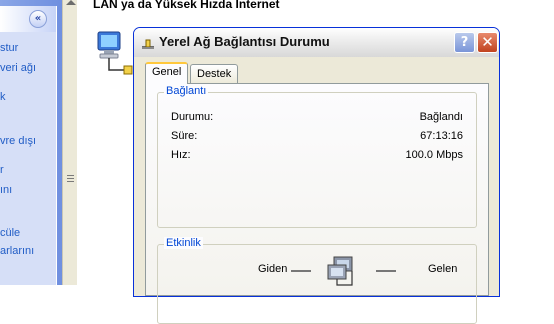 The height and width of the screenshot is (324, 554). I want to click on network-title-icon, so click(148, 44).